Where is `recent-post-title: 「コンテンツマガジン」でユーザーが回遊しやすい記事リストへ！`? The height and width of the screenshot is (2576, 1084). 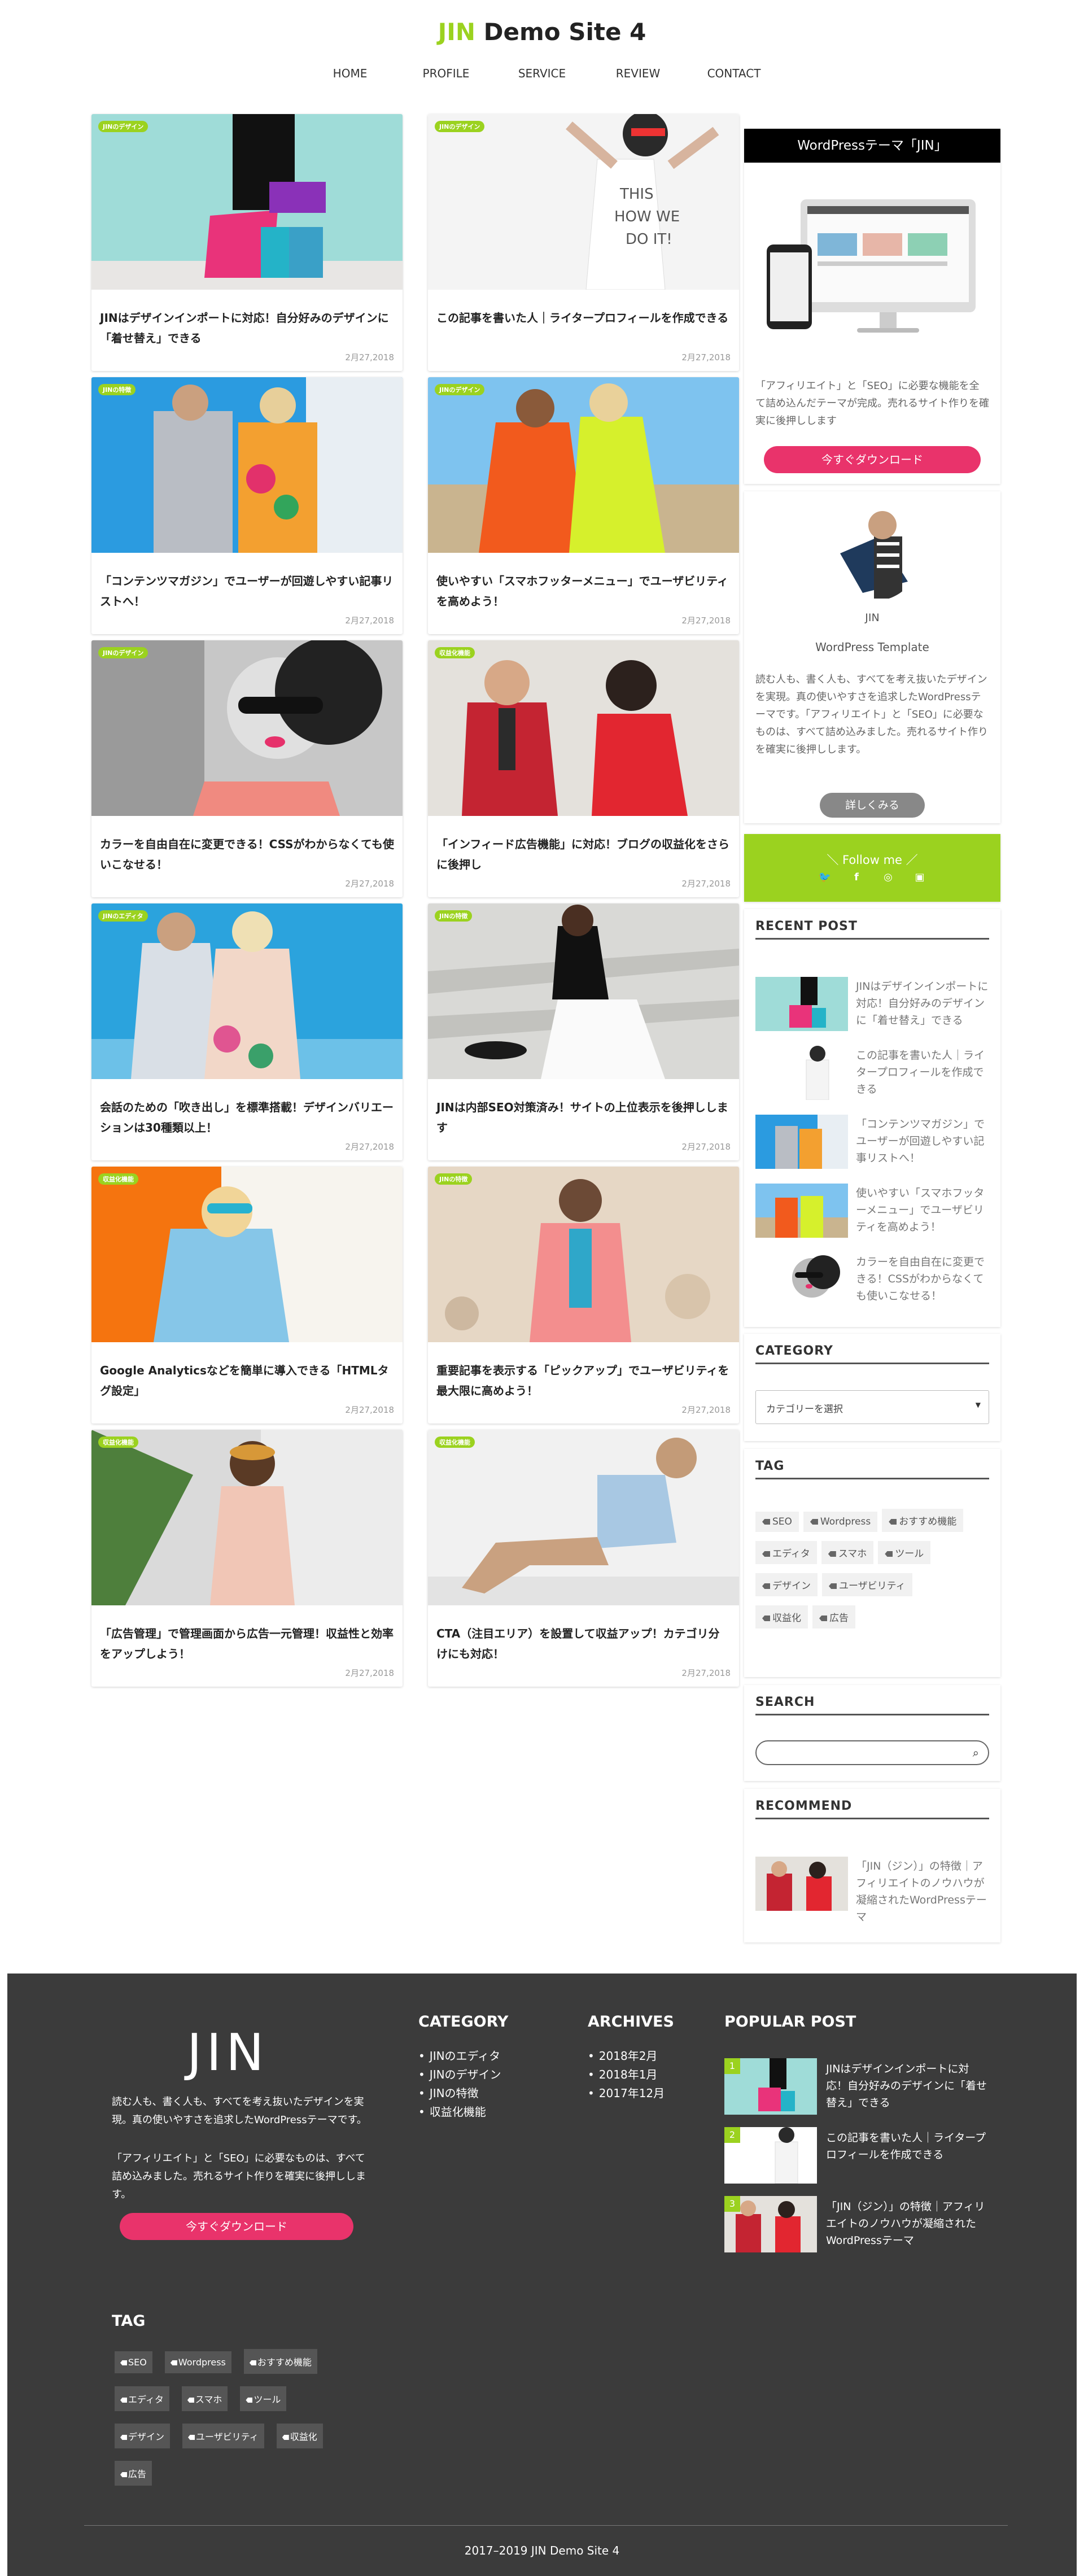
recent-post-title: 「コンテンツマガジン」でユーザーが回遊しやすい記事リストへ！ is located at coordinates (922, 1141).